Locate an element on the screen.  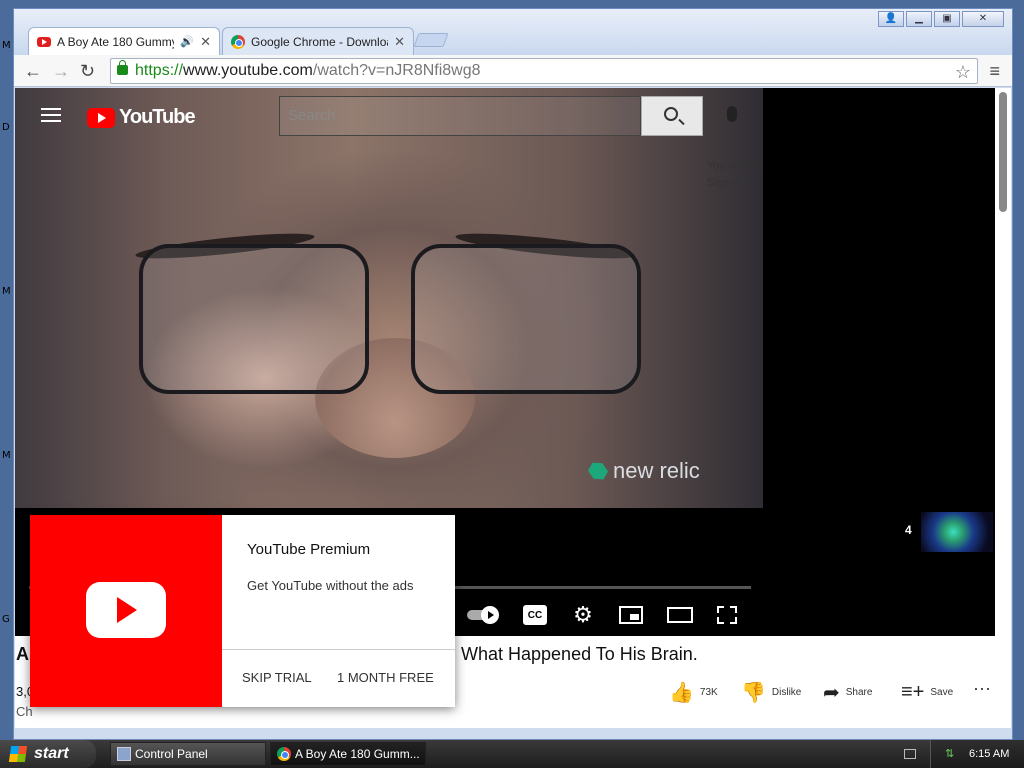
forward-arrow-icon: → is located at coordinates (61, 71).